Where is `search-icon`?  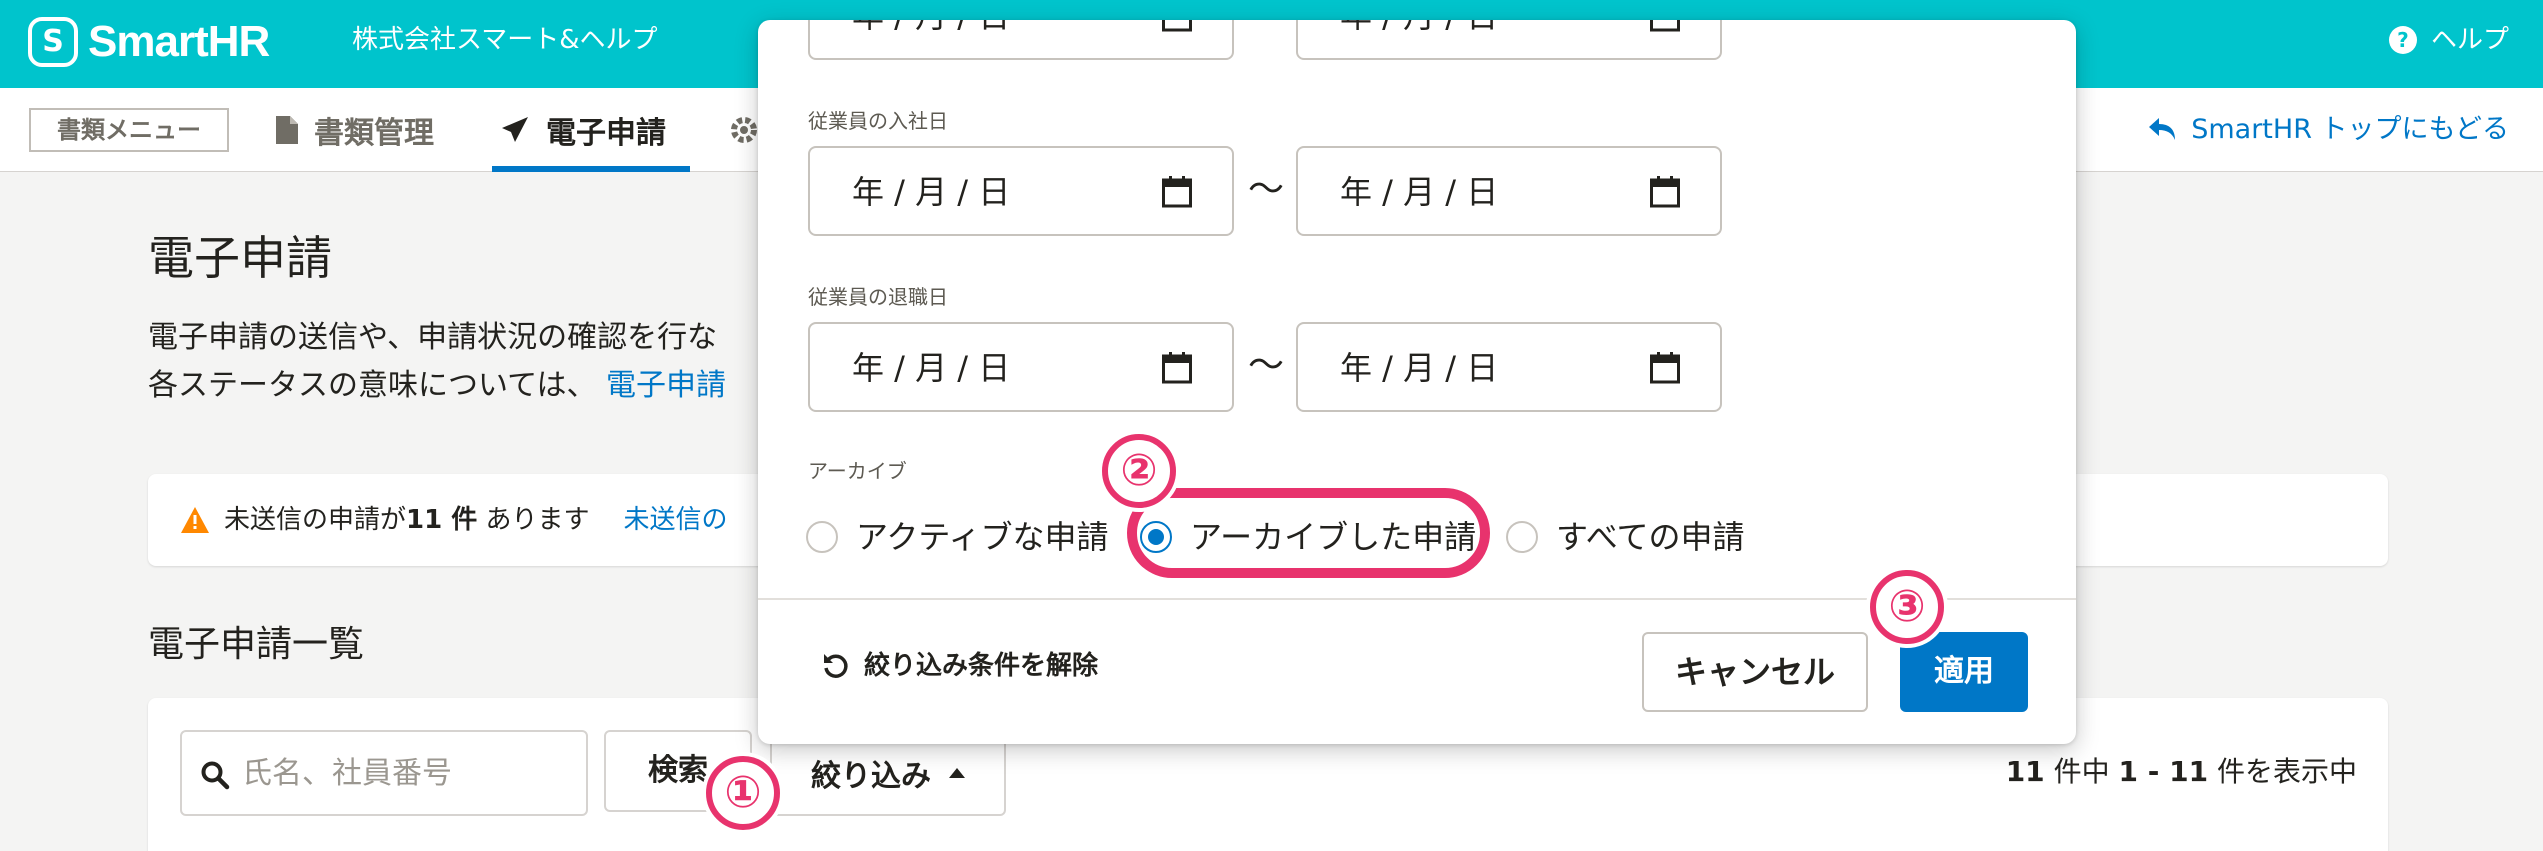
search-icon is located at coordinates (215, 775).